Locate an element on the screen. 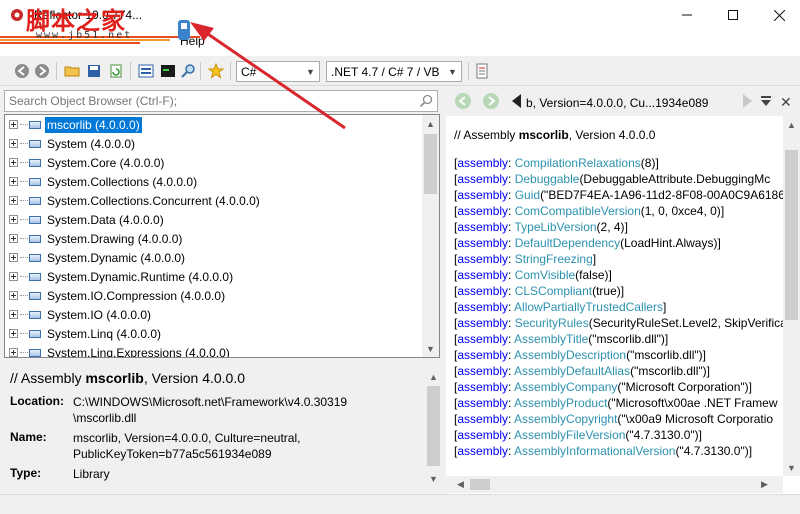 This screenshot has height=514, width=800. minimize-button is located at coordinates (687, 15).